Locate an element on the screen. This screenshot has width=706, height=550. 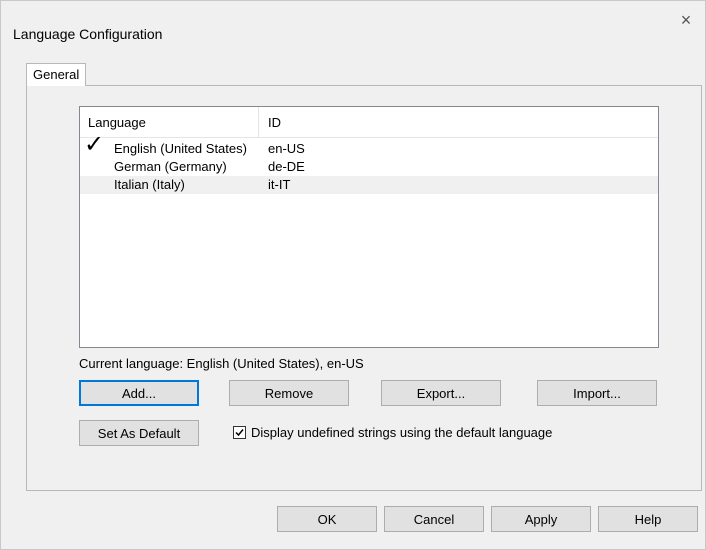
apply-button: Apply is located at coordinates (541, 519).